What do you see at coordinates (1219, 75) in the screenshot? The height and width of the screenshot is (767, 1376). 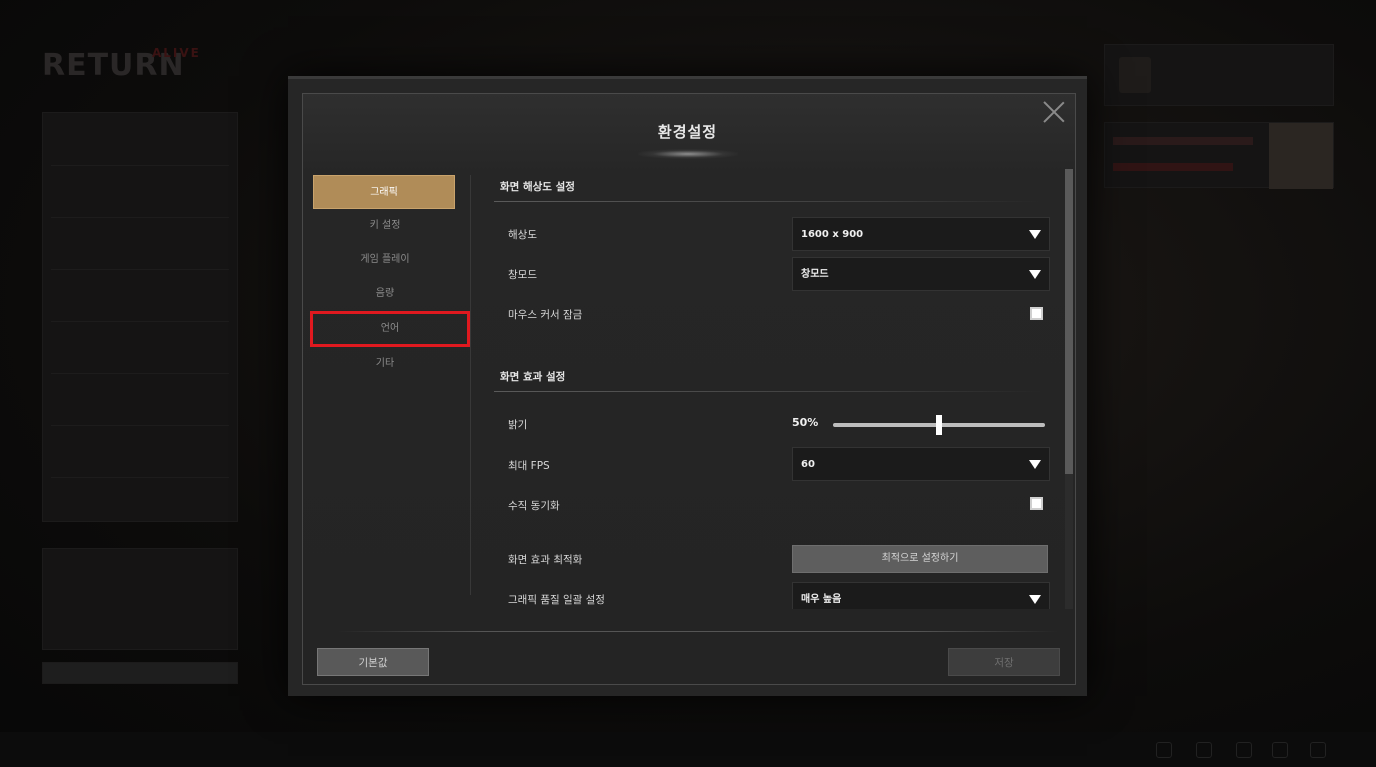 I see `background-profile-panel` at bounding box center [1219, 75].